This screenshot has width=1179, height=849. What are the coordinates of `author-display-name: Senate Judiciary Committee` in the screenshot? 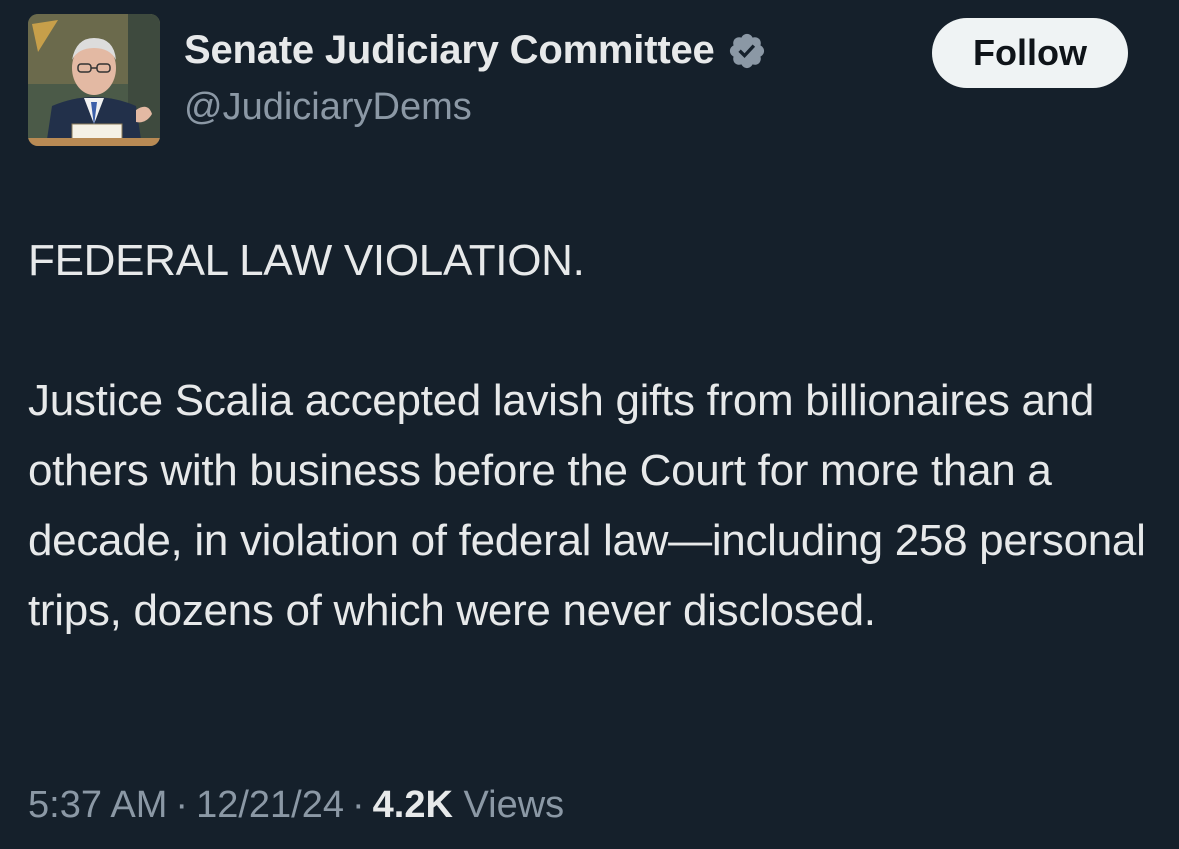 It's located at (449, 50).